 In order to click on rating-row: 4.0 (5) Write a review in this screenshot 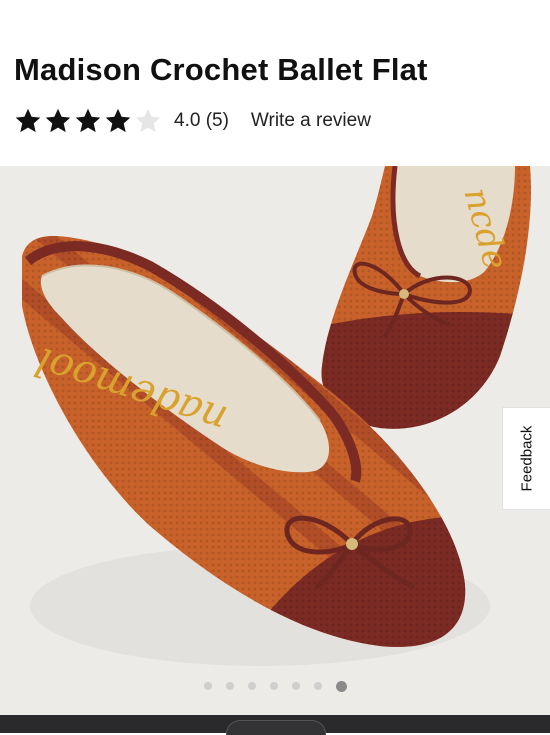, I will do `click(192, 121)`.